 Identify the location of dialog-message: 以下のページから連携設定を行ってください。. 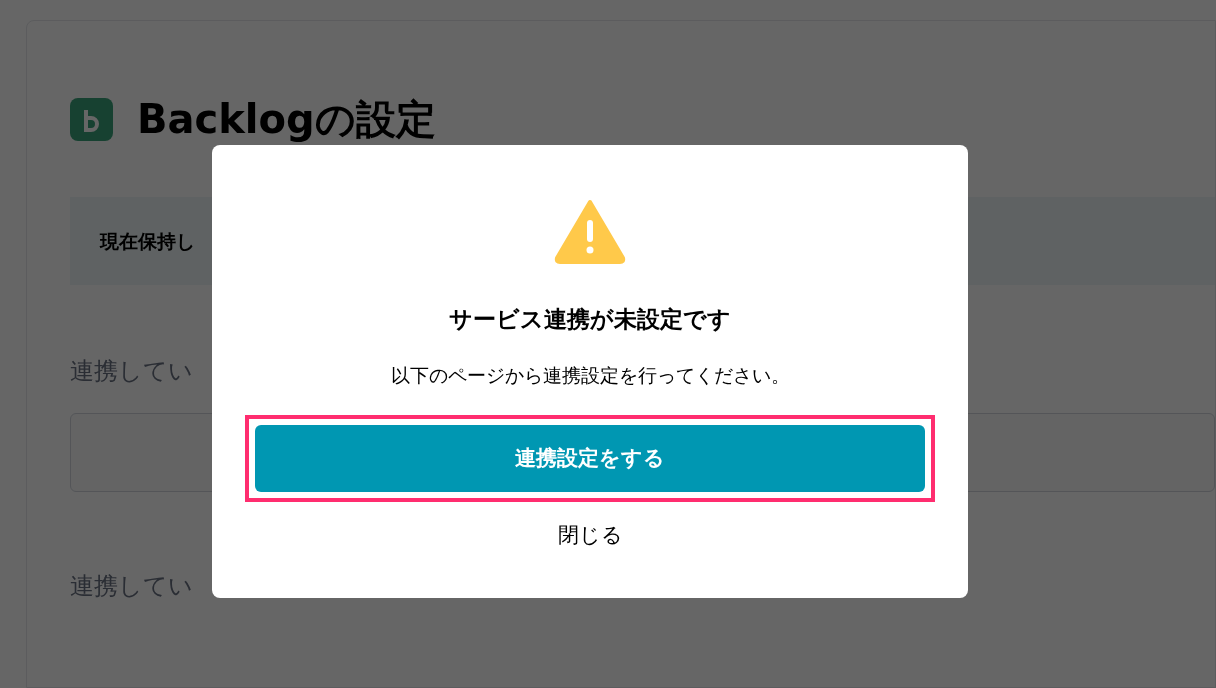
(590, 375).